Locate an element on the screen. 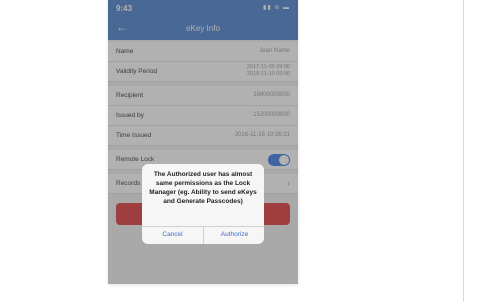 Image resolution: width=482 pixels, height=302 pixels. page-divider is located at coordinates (463, 151).